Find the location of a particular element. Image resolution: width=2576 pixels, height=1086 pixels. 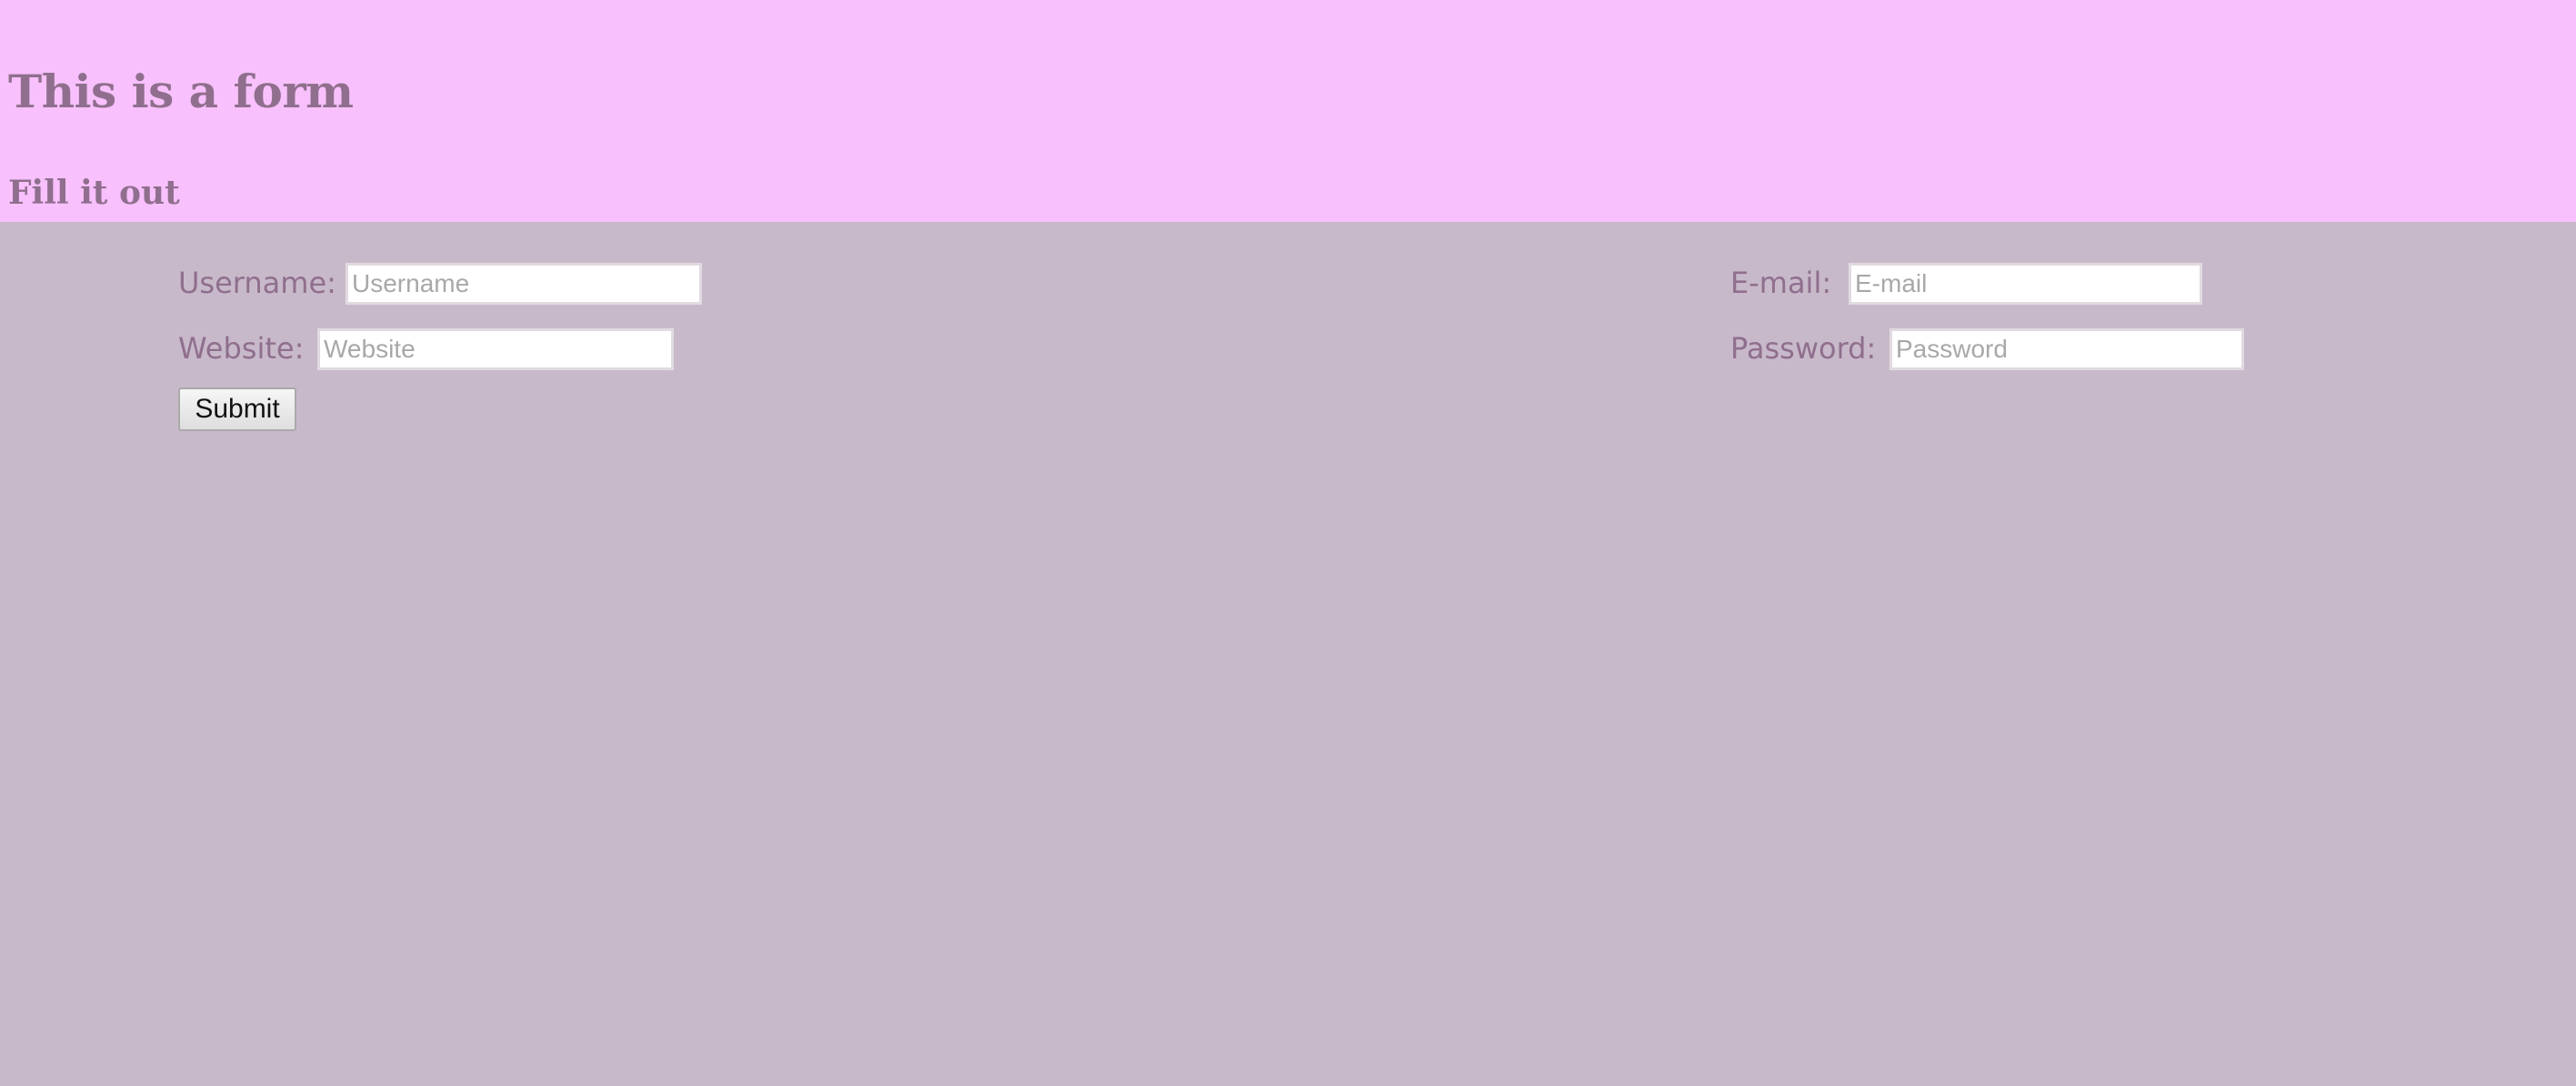

username-input is located at coordinates (524, 284).